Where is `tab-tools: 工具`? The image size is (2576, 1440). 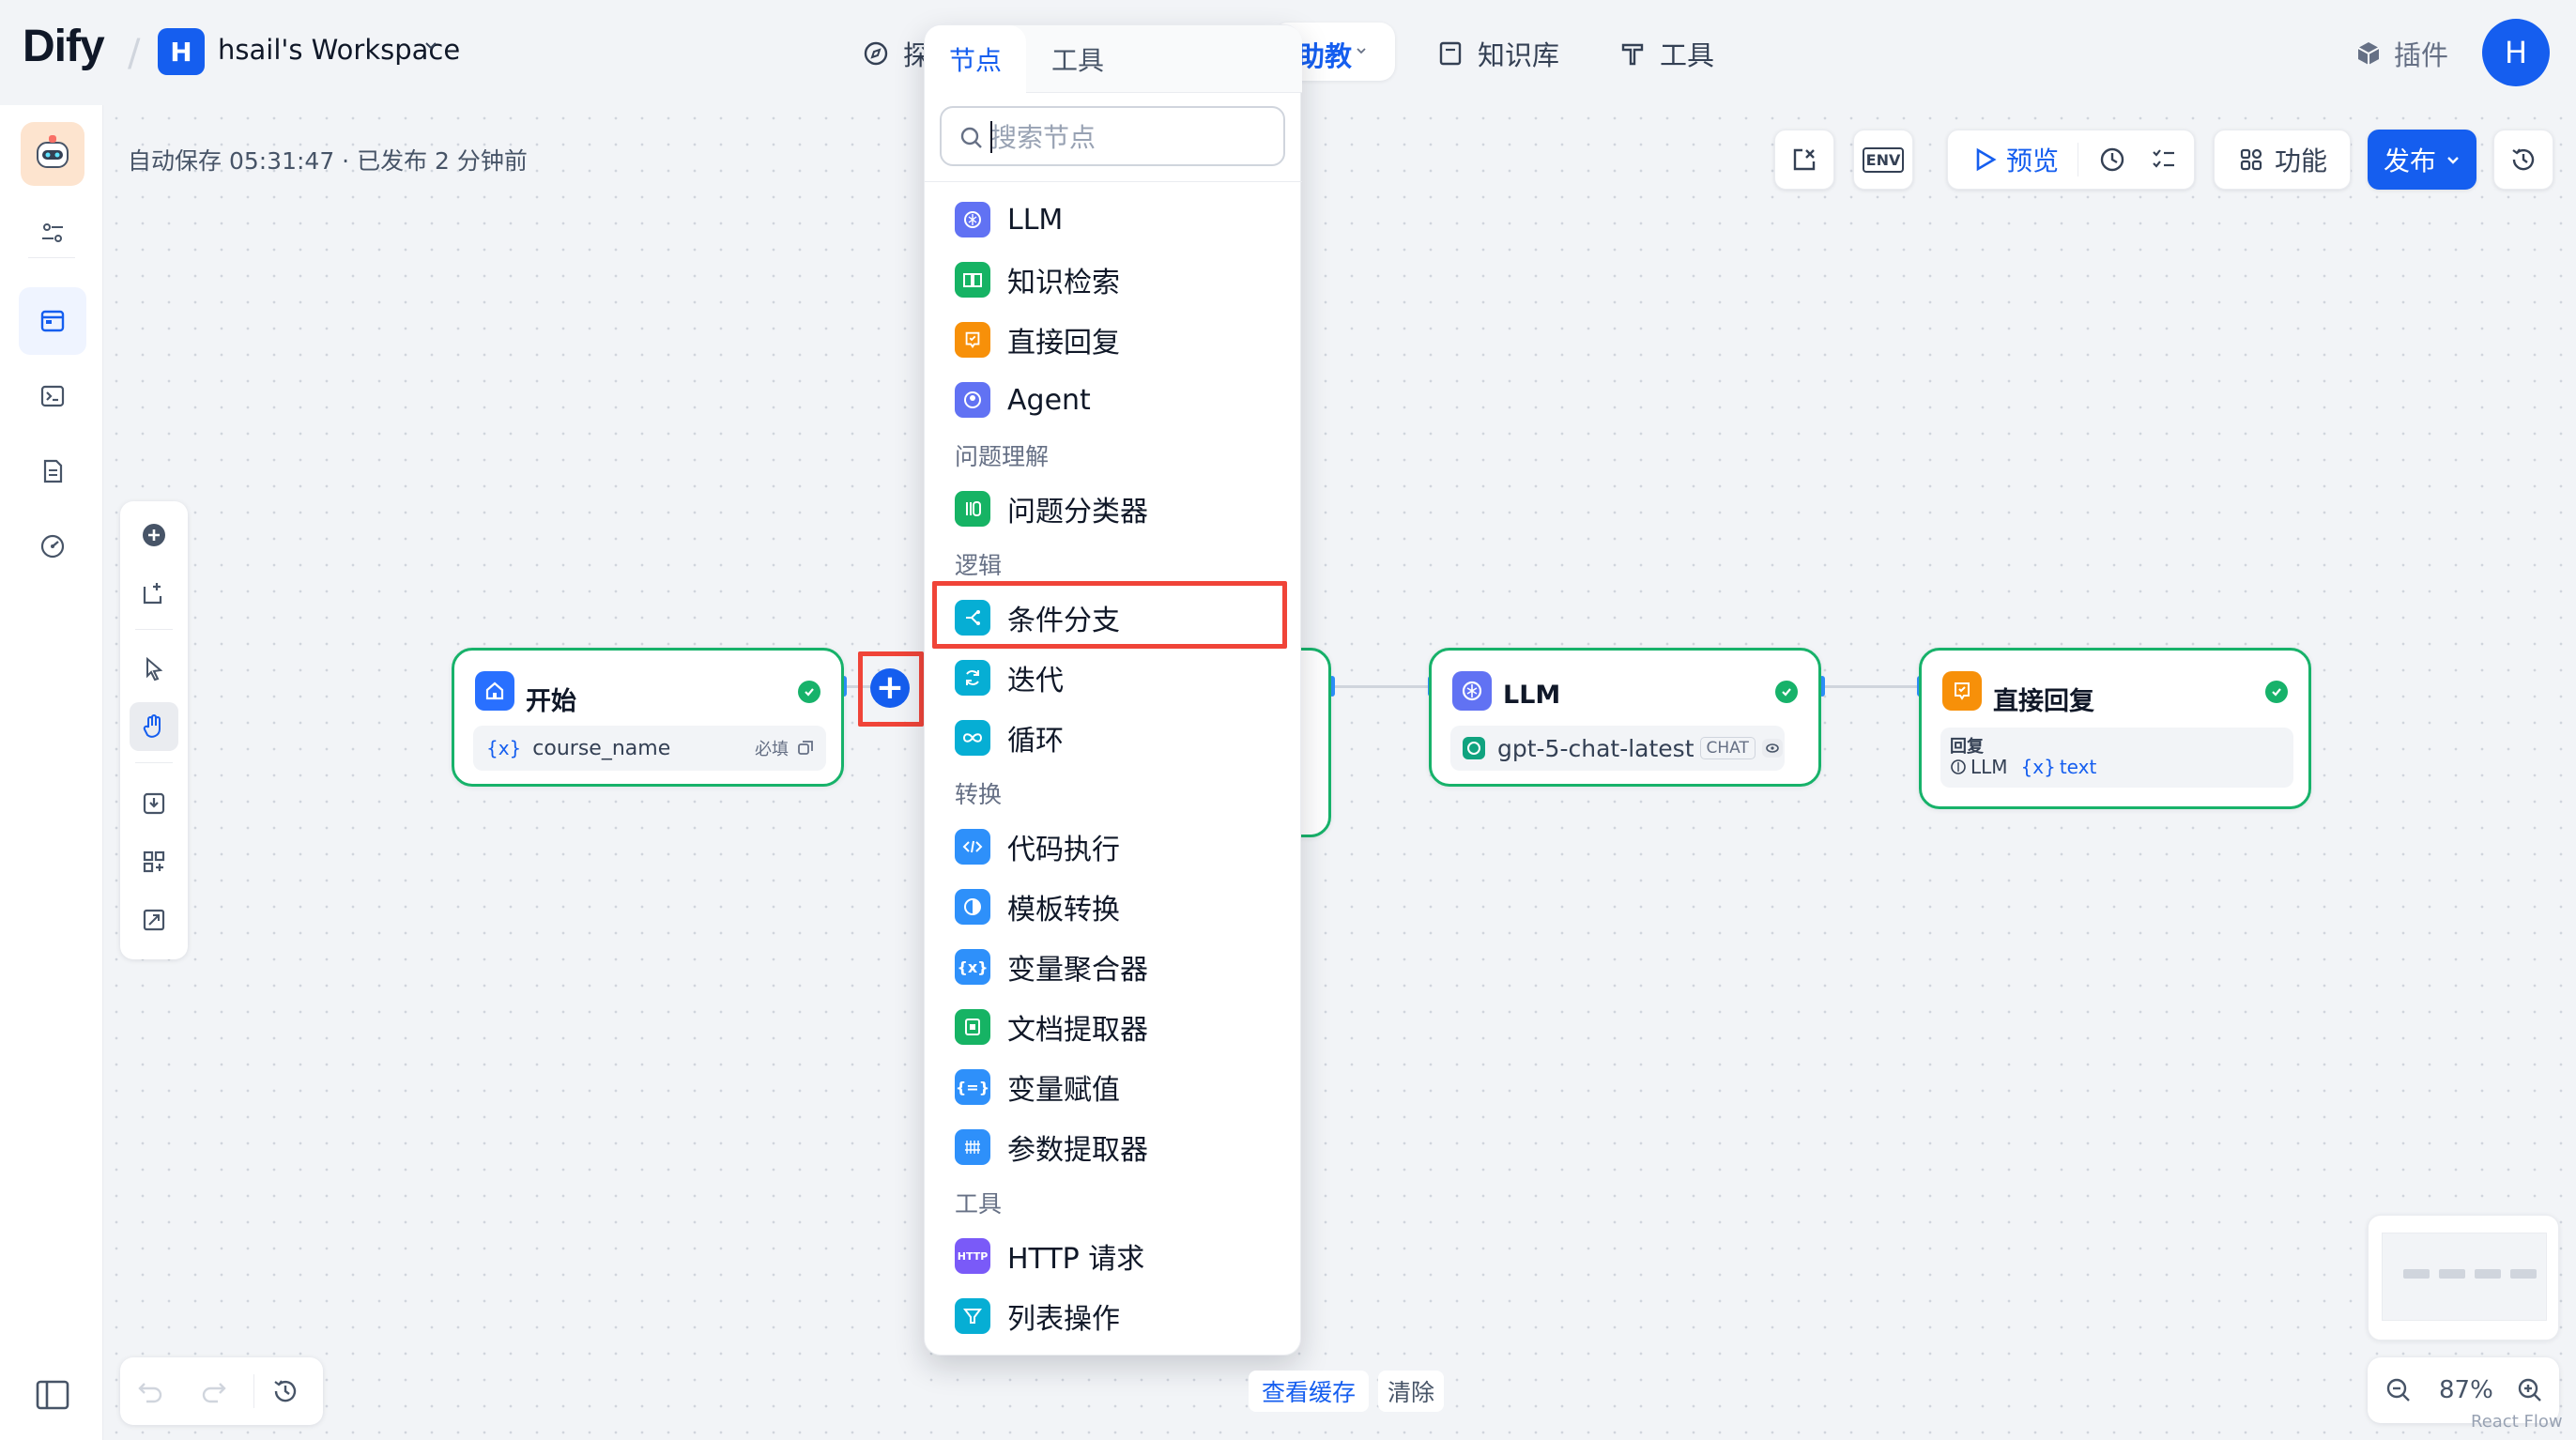 tab-tools: 工具 is located at coordinates (1077, 59).